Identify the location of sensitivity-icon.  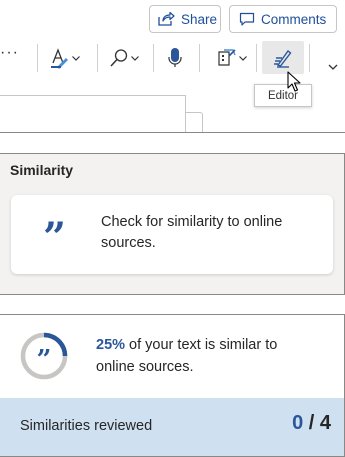
(227, 57).